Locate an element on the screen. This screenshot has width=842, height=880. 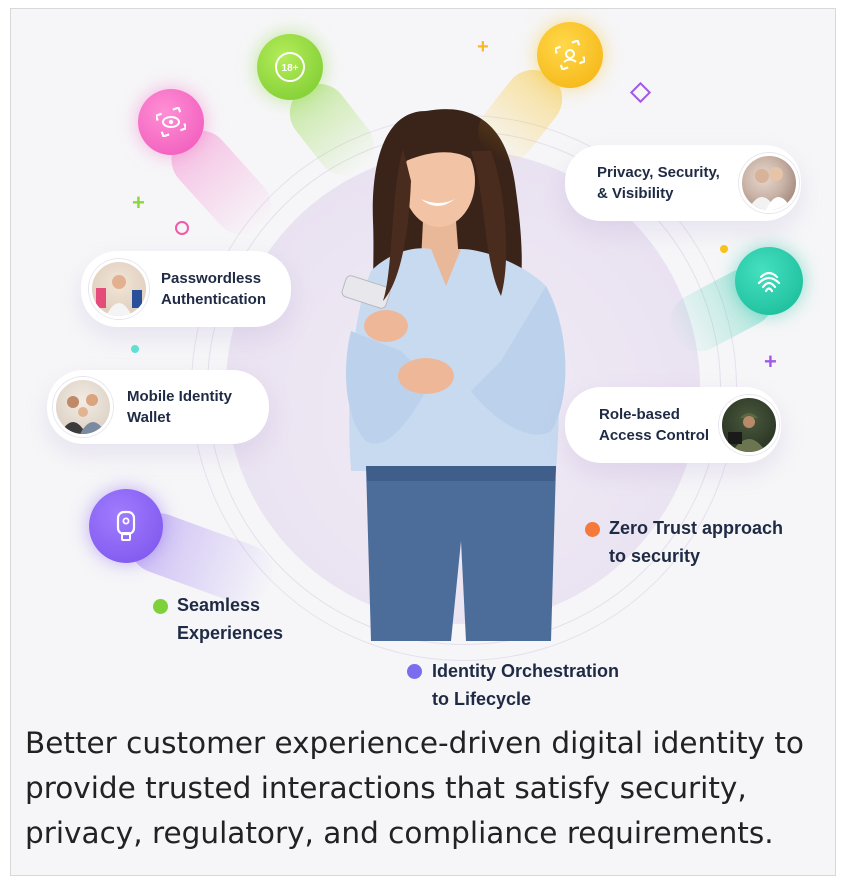
eye-scan-badge is located at coordinates (171, 122).